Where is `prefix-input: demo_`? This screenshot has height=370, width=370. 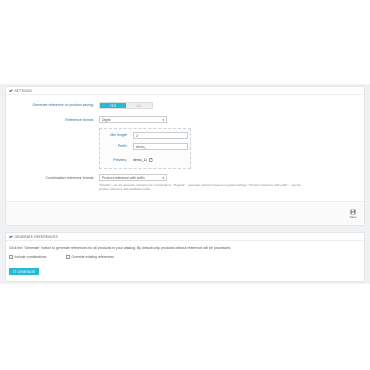
prefix-input: demo_ is located at coordinates (160, 146).